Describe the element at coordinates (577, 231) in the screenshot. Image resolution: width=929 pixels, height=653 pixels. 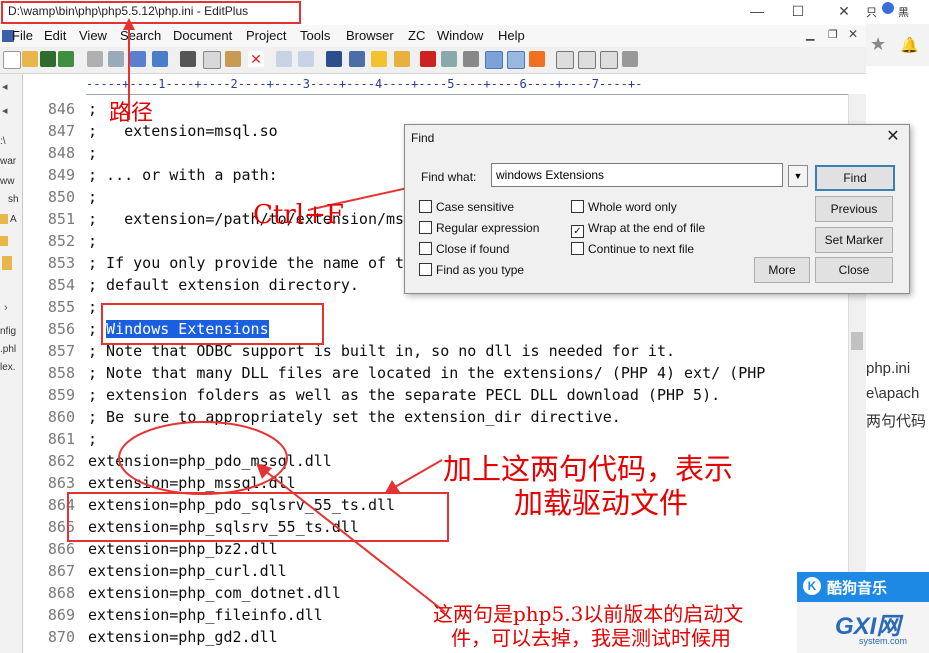
I see `check-icon: ✓` at that location.